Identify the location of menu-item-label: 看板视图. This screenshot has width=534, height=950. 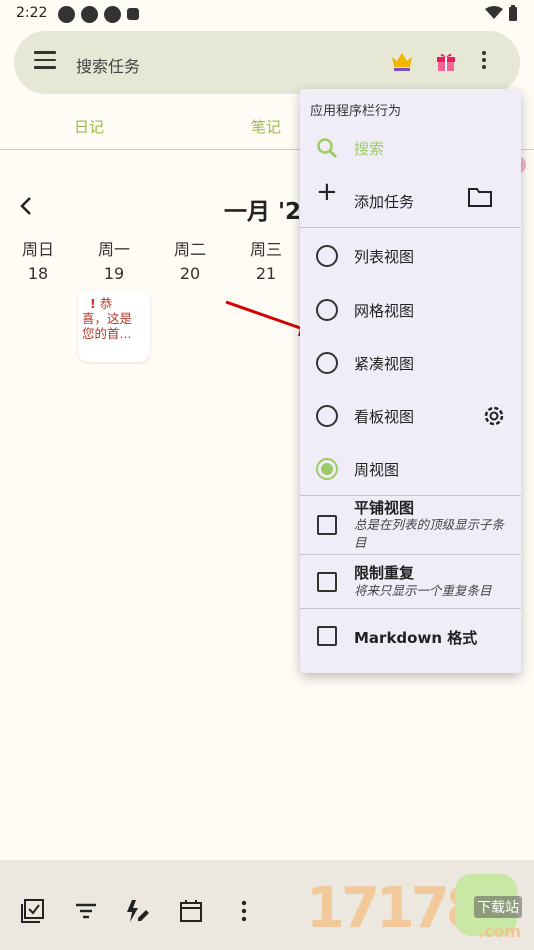
(384, 417).